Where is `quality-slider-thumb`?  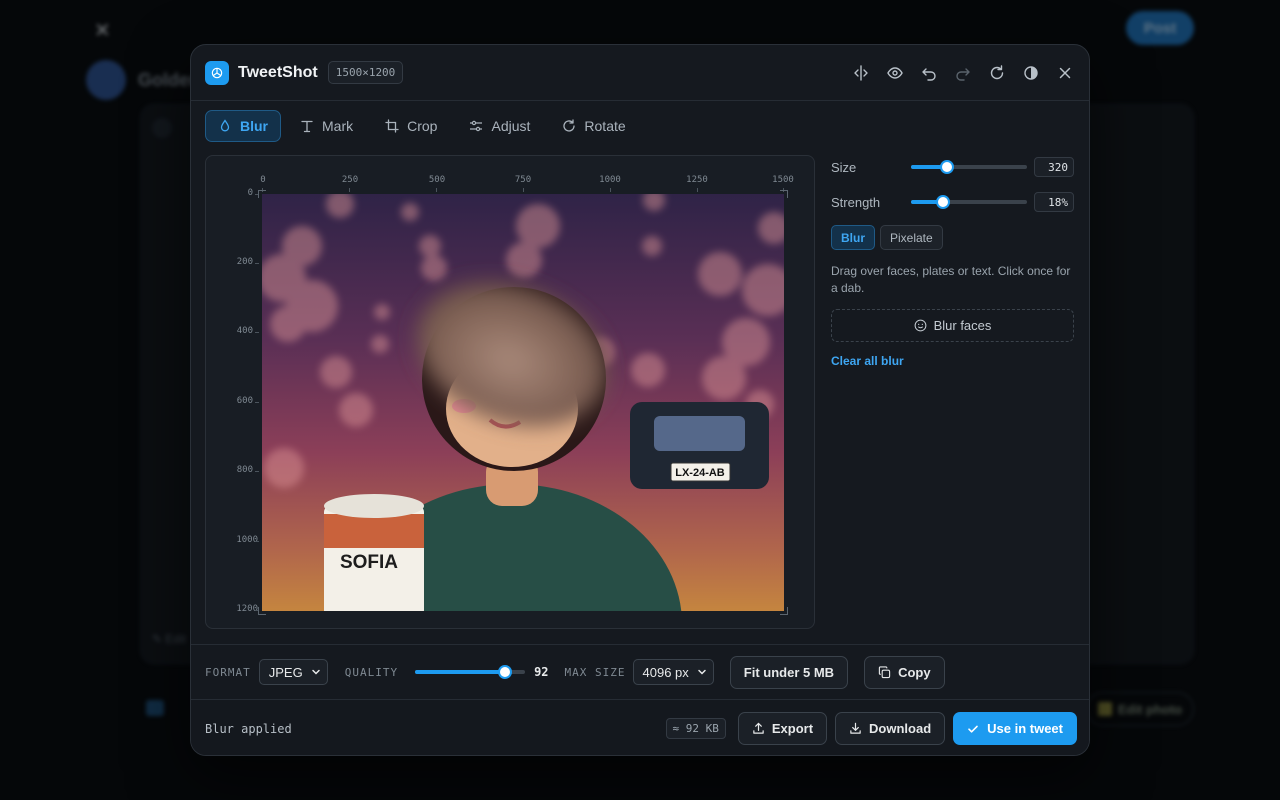 quality-slider-thumb is located at coordinates (505, 672).